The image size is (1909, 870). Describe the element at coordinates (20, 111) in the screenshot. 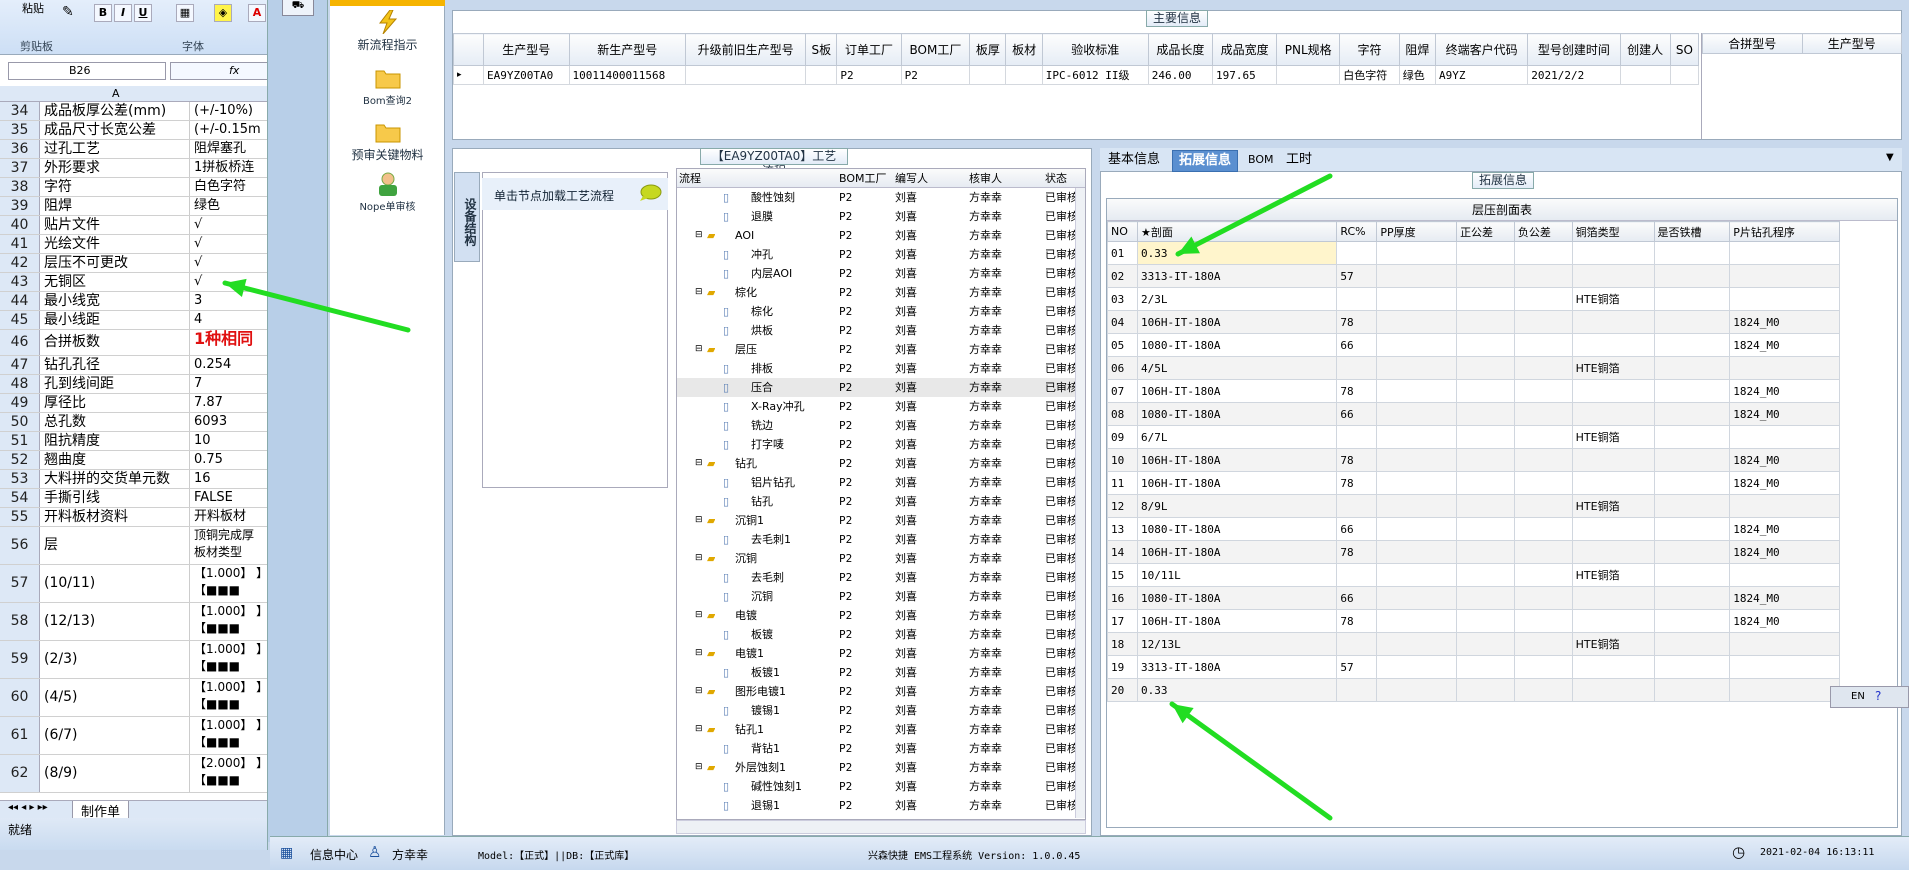

I see `row-number: 34` at that location.